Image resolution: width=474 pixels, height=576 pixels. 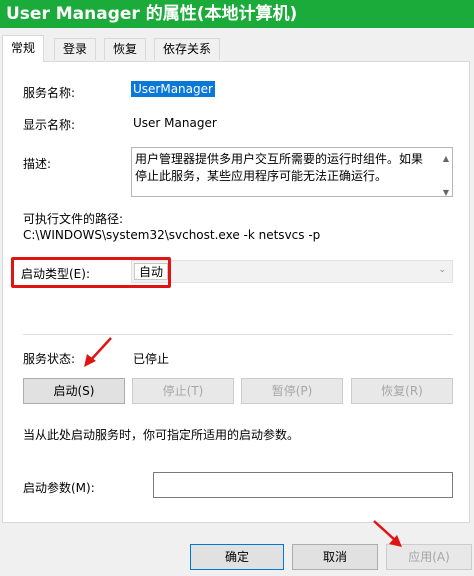 I want to click on dialog-footer: 确定 取消 应用(A), so click(x=237, y=548).